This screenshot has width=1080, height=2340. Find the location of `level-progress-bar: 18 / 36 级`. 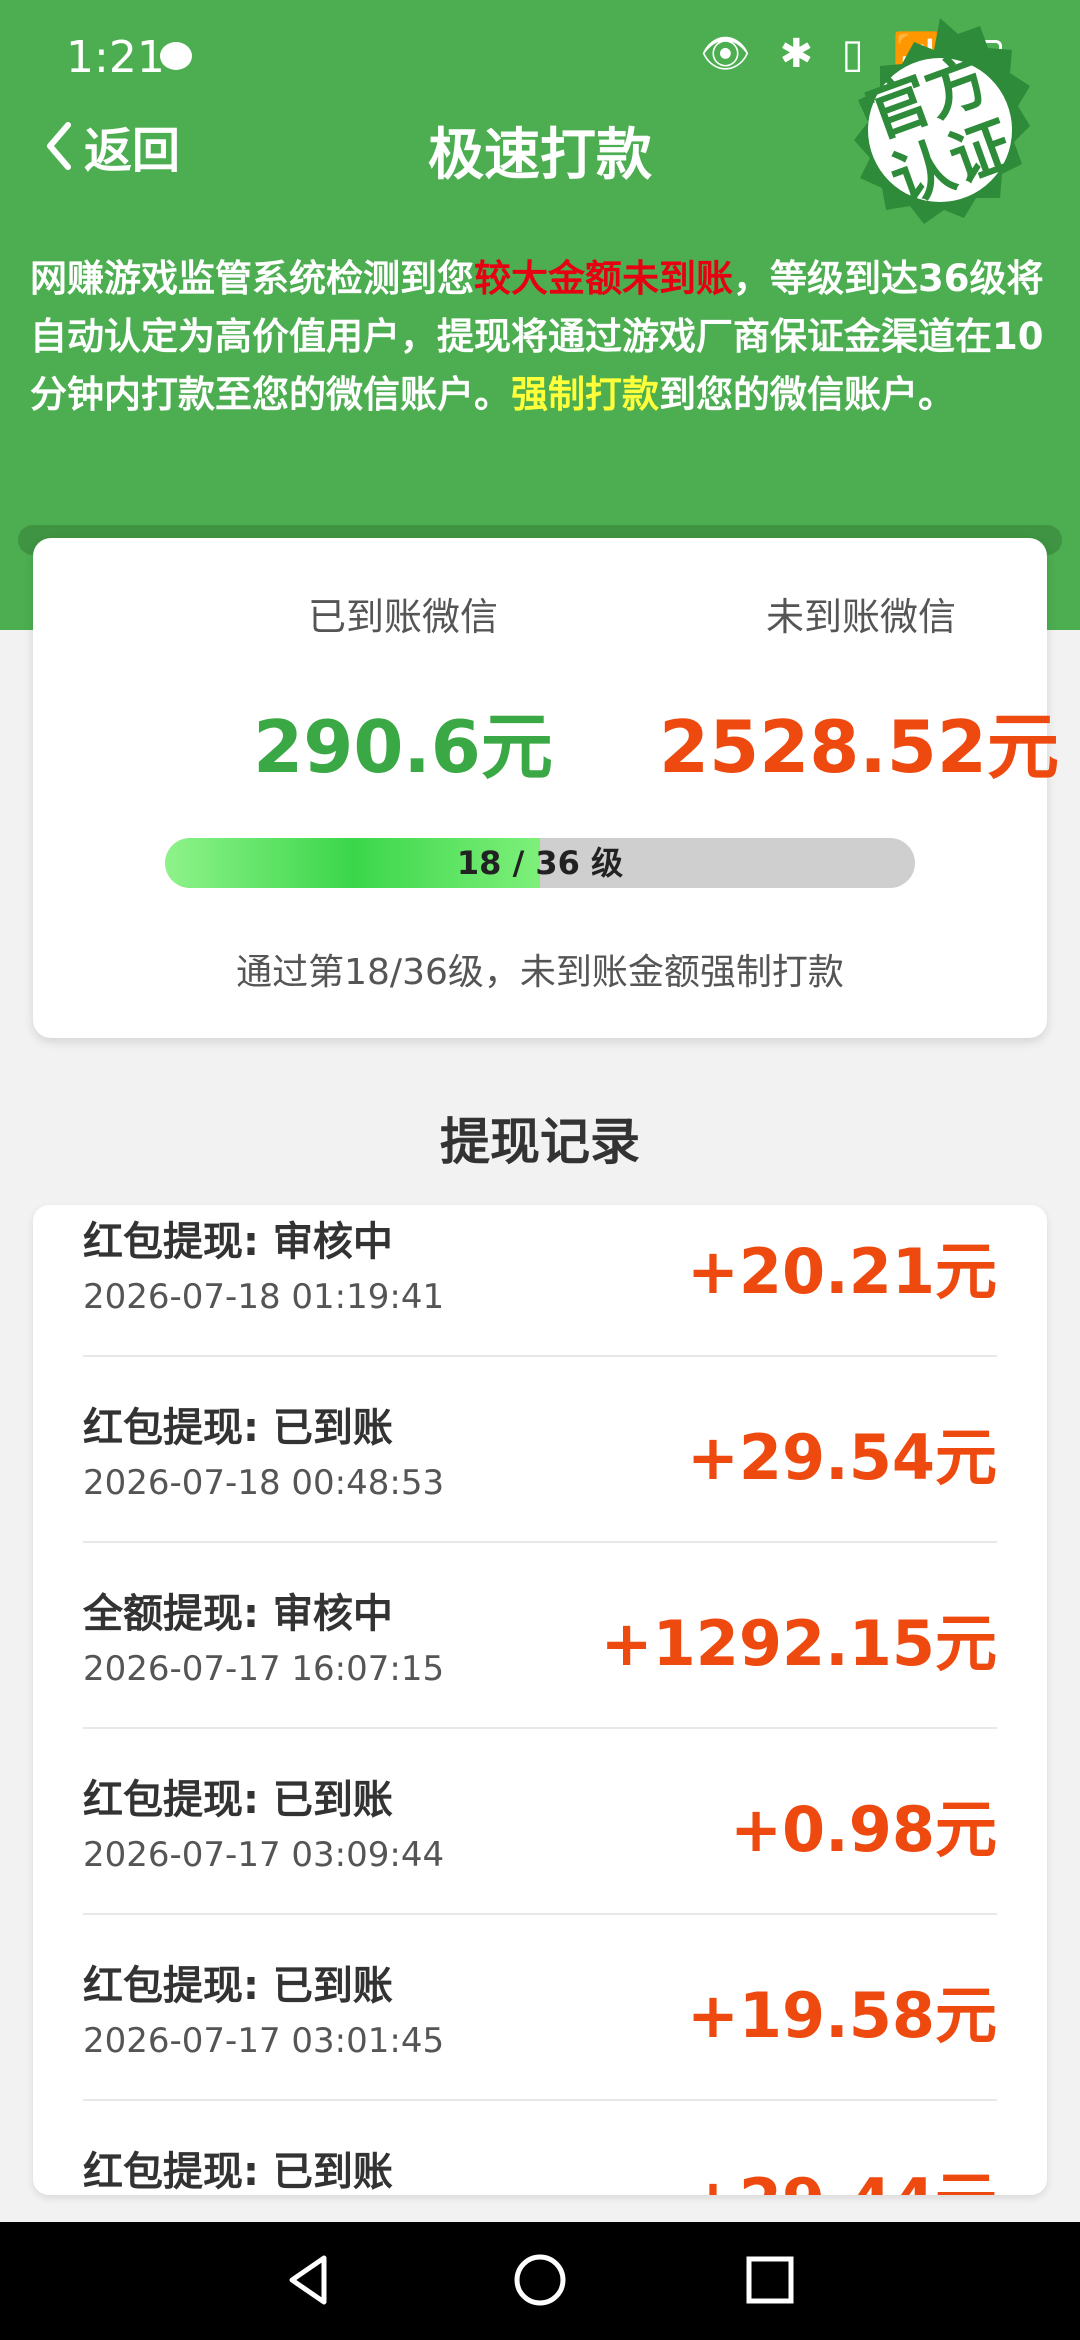

level-progress-bar: 18 / 36 级 is located at coordinates (540, 863).